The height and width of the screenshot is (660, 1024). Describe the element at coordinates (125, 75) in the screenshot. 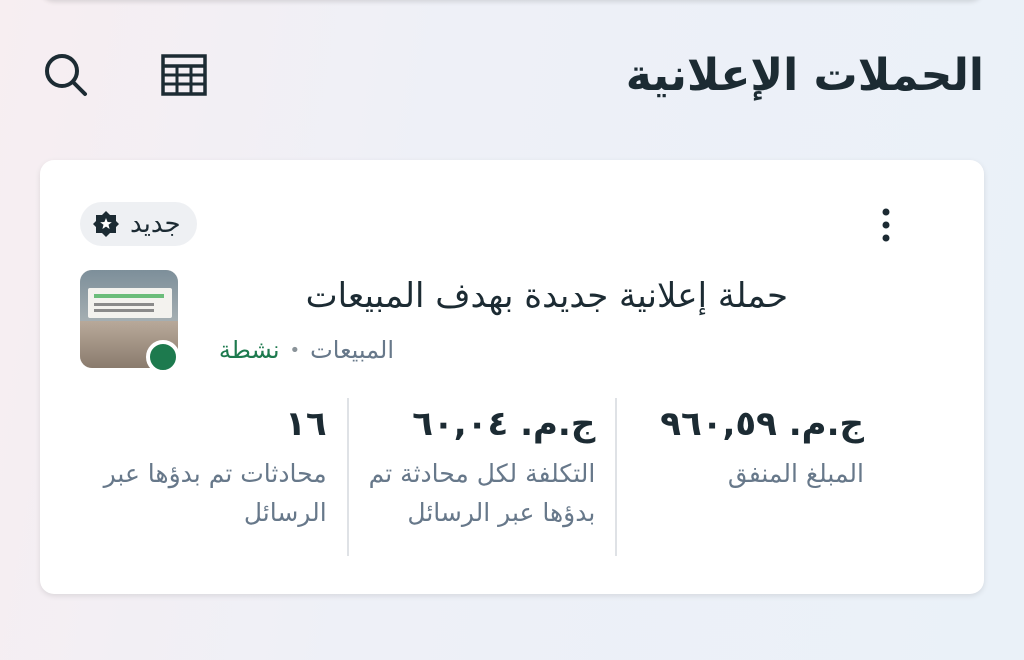

I see `header-actions` at that location.